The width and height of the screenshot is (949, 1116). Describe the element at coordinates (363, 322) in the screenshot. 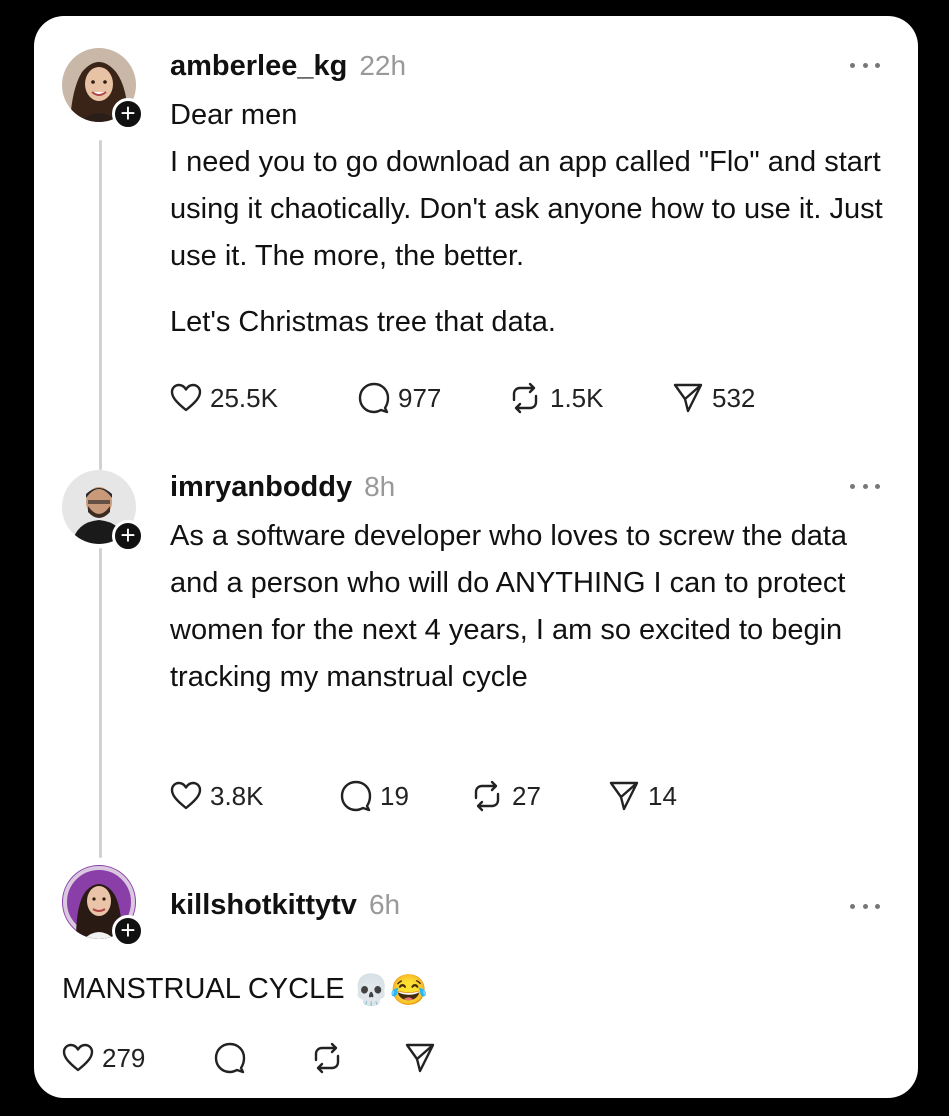

I see `post-closing: Let's Christmas tree that data.` at that location.